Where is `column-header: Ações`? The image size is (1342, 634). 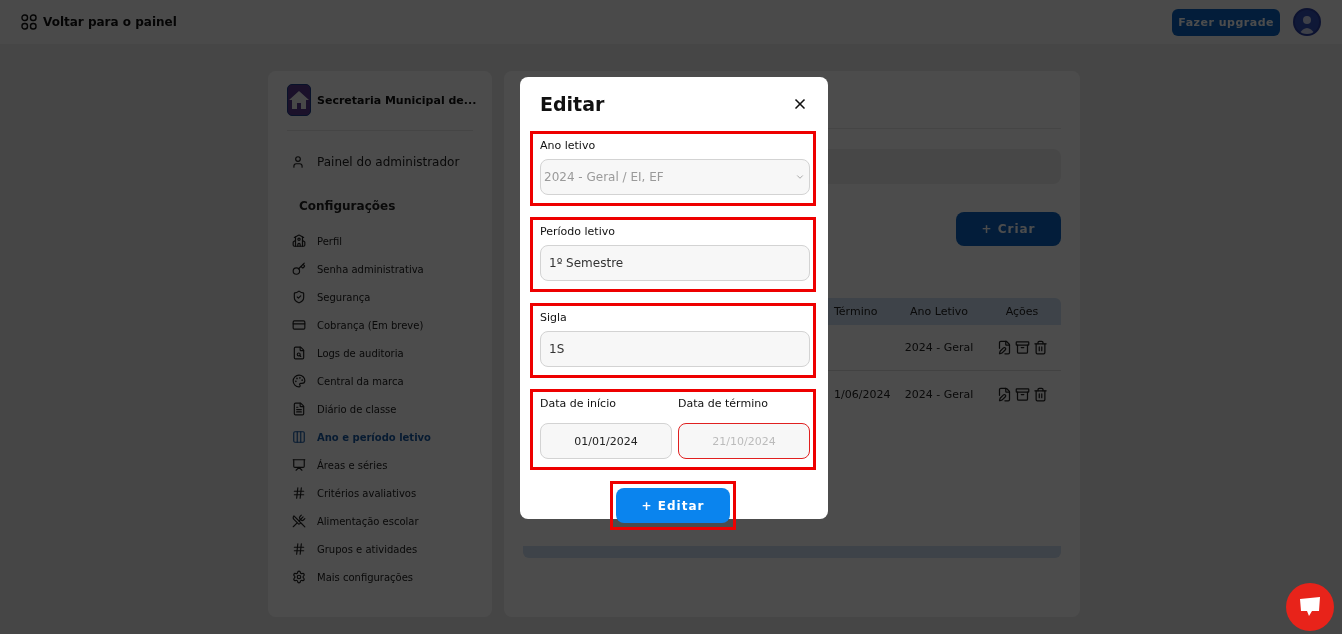 column-header: Ações is located at coordinates (1022, 311).